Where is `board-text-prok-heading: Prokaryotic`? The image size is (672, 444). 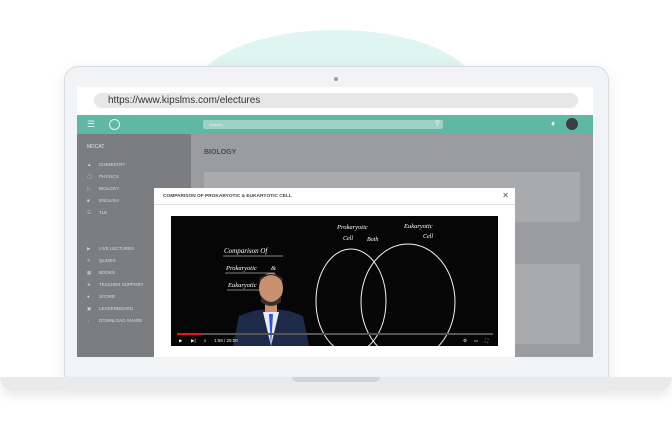 board-text-prok-heading: Prokaryotic is located at coordinates (352, 227).